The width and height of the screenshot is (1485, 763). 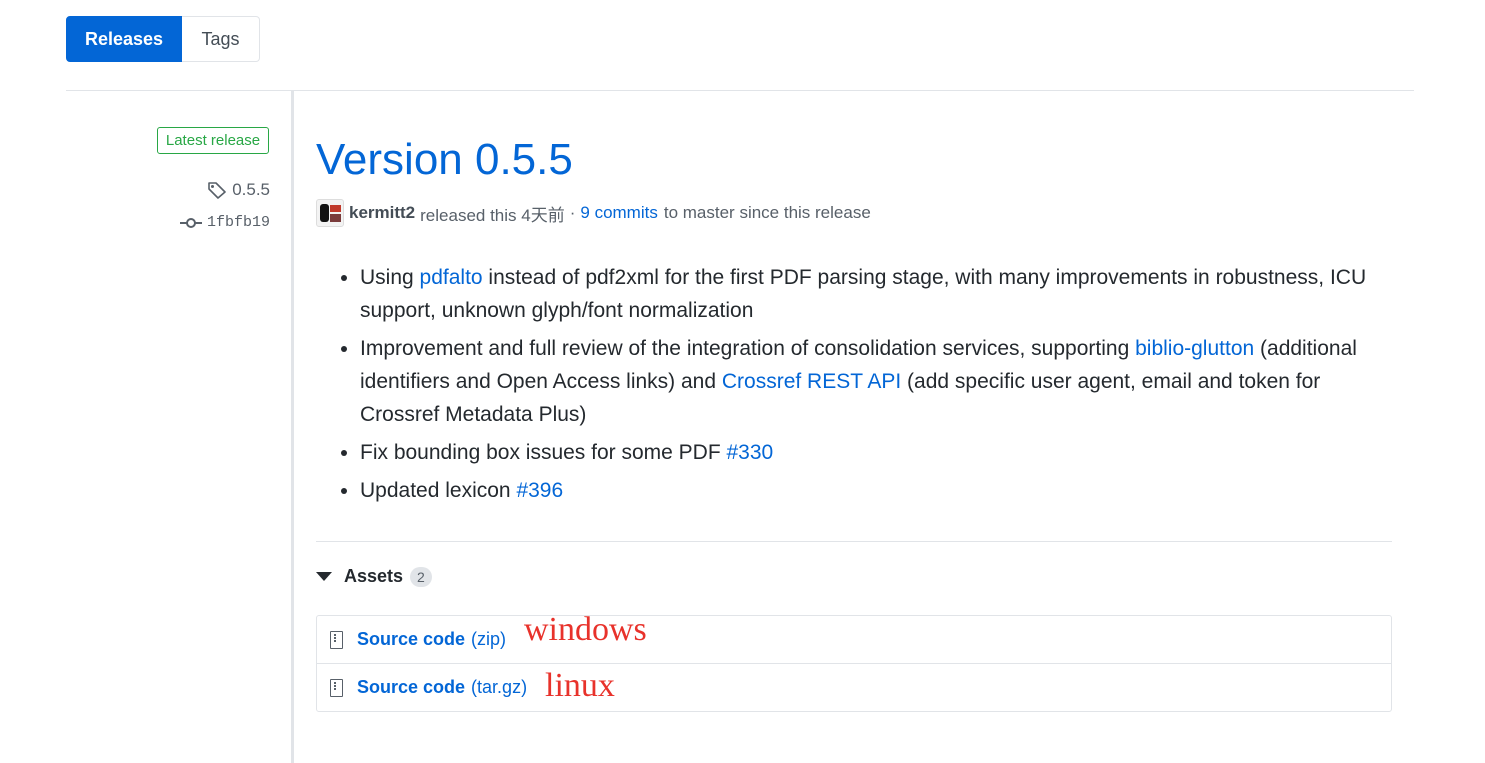 What do you see at coordinates (1194, 348) in the screenshot?
I see `biblio-glutton-link: biblio-glutton` at bounding box center [1194, 348].